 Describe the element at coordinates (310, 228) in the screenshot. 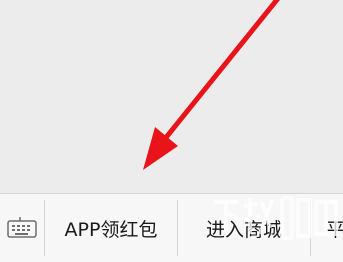

I see `menu-divider` at that location.